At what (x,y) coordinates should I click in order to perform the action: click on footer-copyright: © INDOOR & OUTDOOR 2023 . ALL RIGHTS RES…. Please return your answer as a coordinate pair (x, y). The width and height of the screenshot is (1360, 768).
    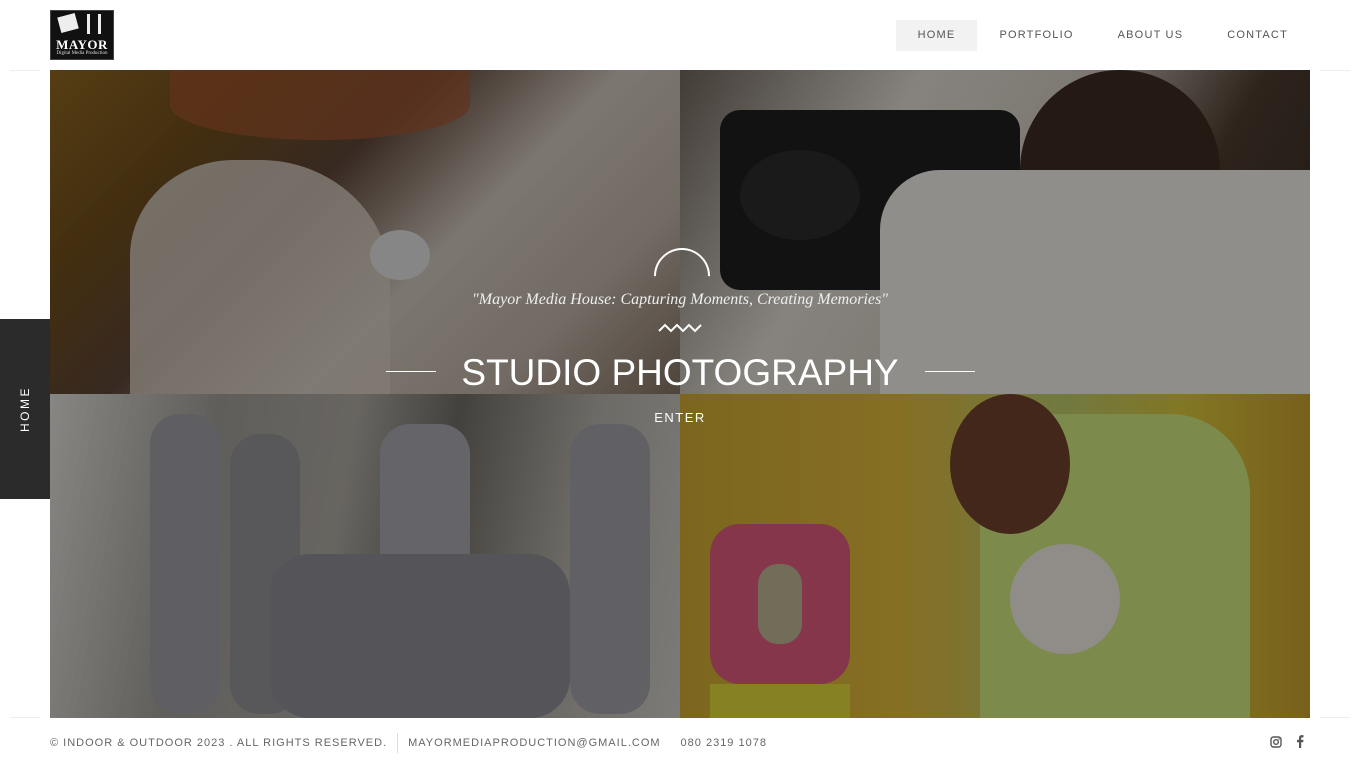
    Looking at the image, I should click on (219, 743).